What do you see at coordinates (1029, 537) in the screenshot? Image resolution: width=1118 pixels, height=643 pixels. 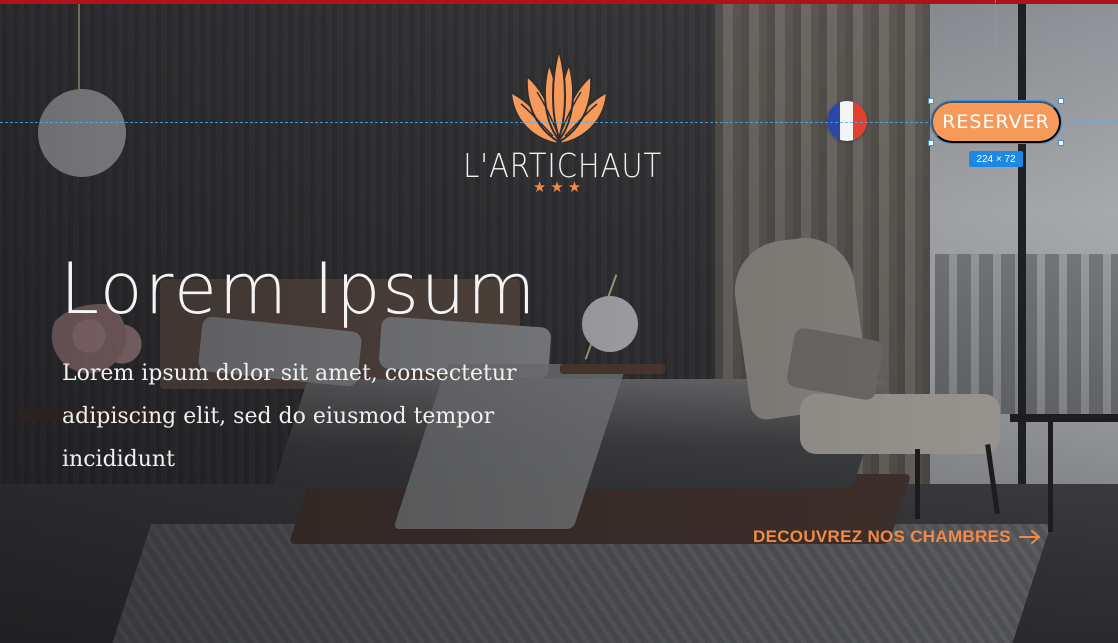 I see `arrow-right-icon` at bounding box center [1029, 537].